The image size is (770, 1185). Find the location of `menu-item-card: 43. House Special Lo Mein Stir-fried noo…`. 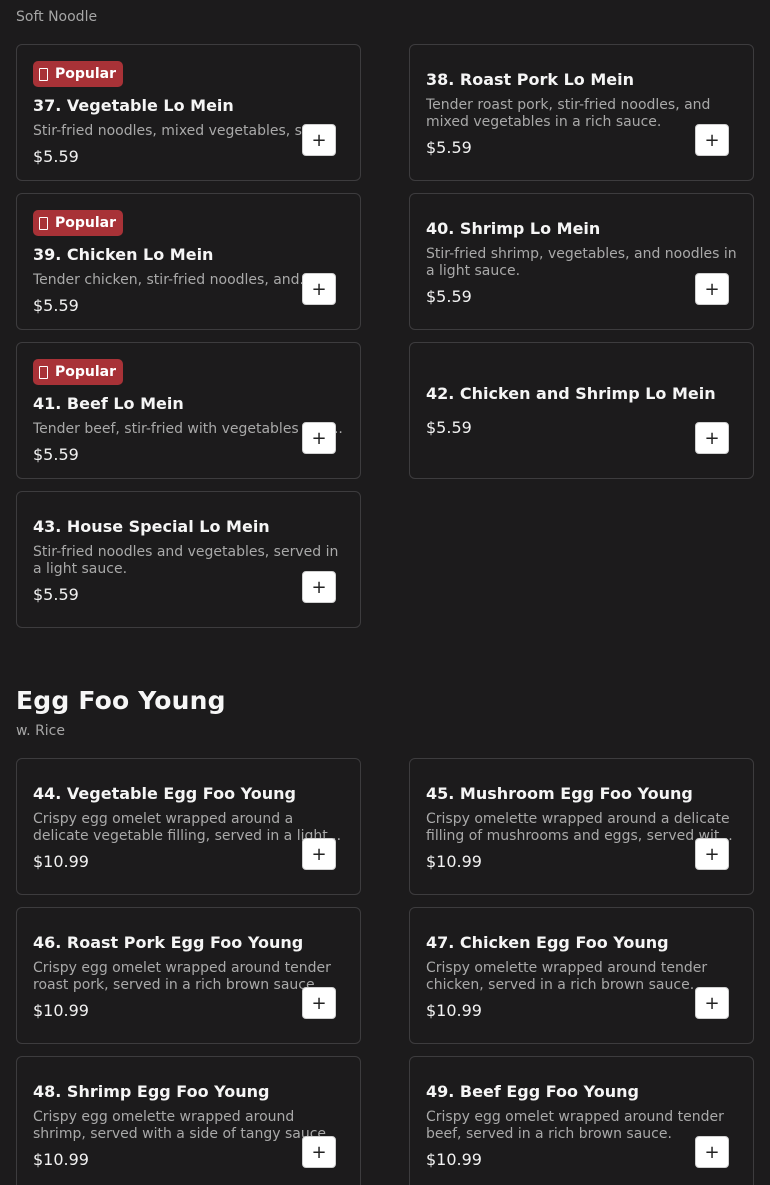

menu-item-card: 43. House Special Lo Mein Stir-fried noo… is located at coordinates (188, 559).